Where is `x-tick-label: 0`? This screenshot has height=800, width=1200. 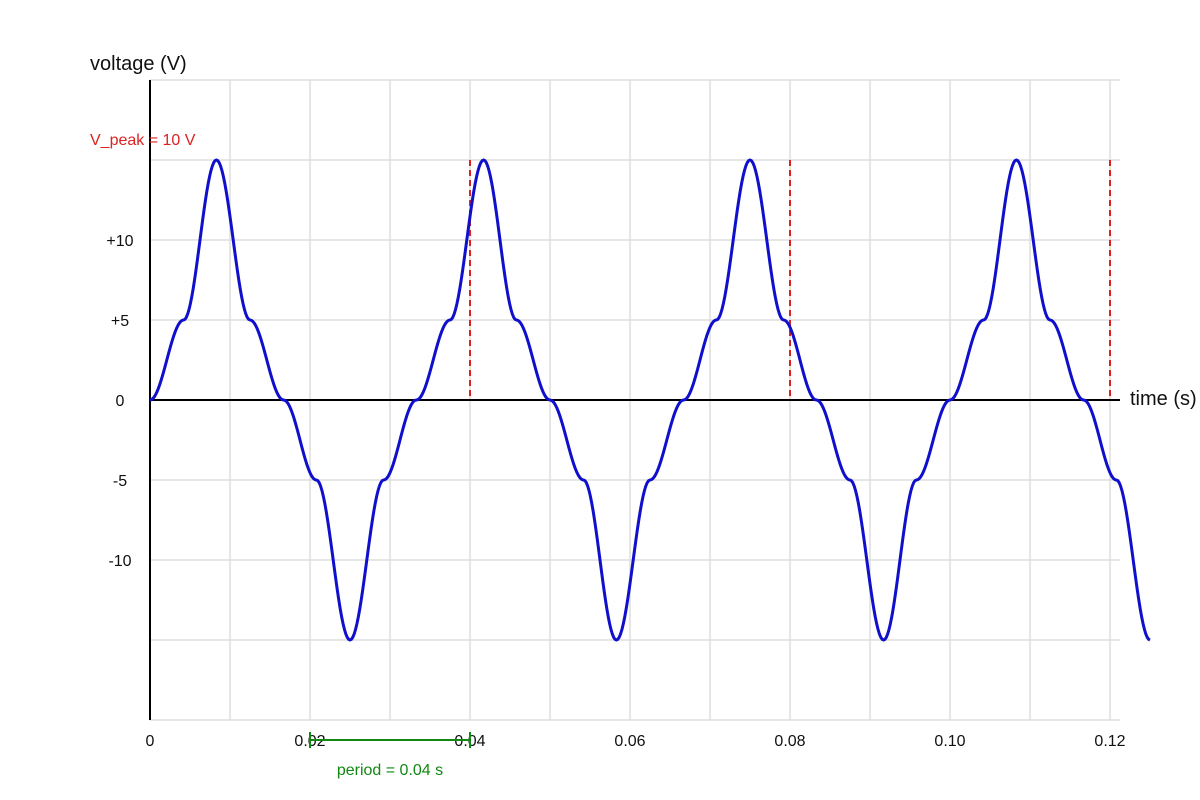
x-tick-label: 0 is located at coordinates (150, 741).